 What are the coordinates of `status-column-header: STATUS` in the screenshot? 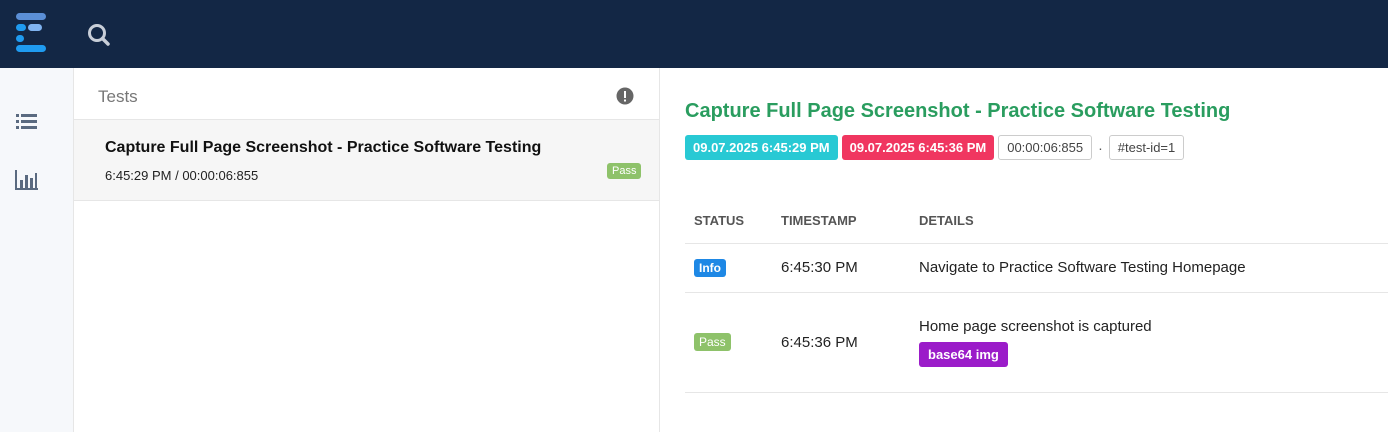 It's located at (728, 221).